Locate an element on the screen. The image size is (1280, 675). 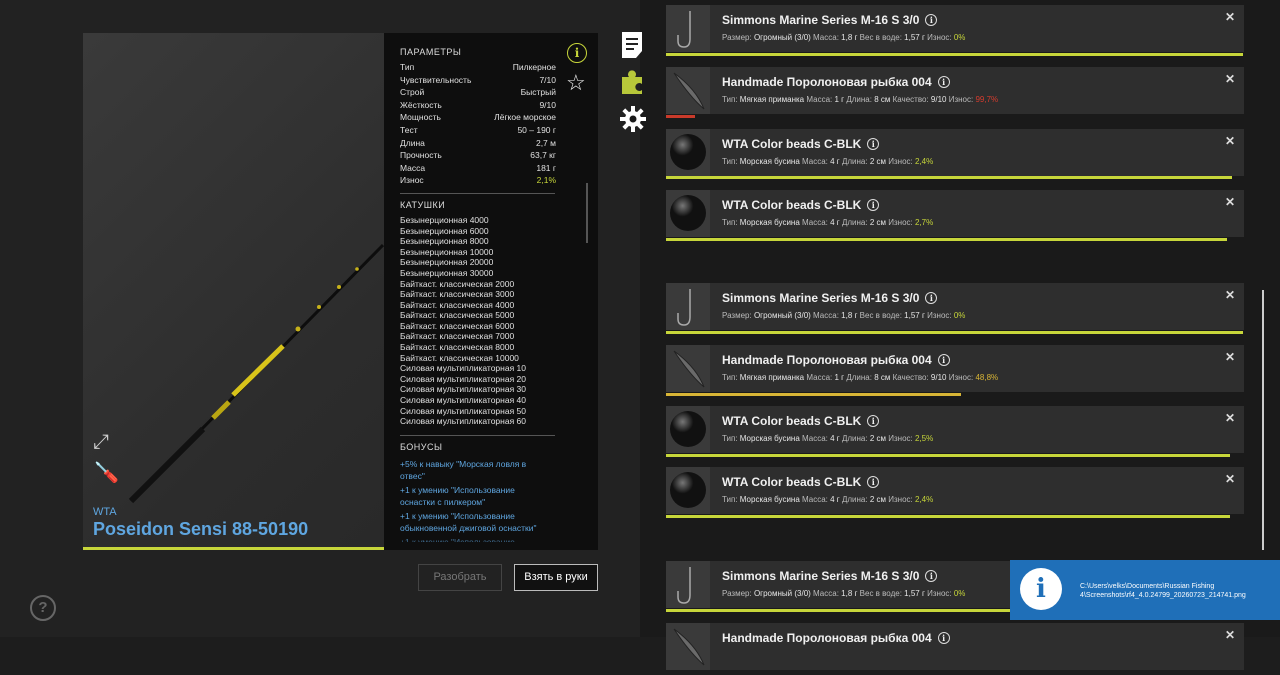
favorite-star-icon: ☆ is located at coordinates (576, 83).